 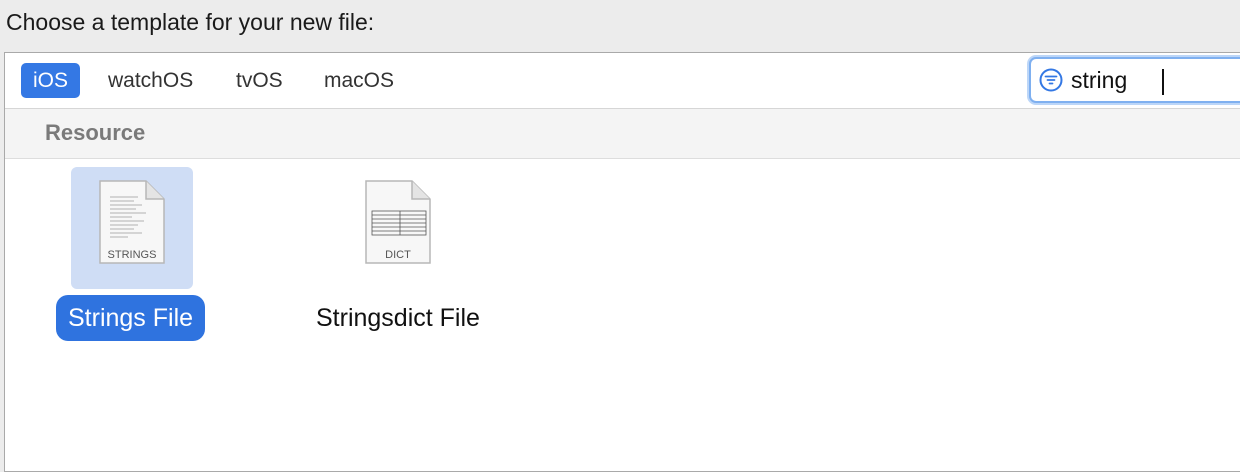 I want to click on tab-tvos: tvOS, so click(x=259, y=80).